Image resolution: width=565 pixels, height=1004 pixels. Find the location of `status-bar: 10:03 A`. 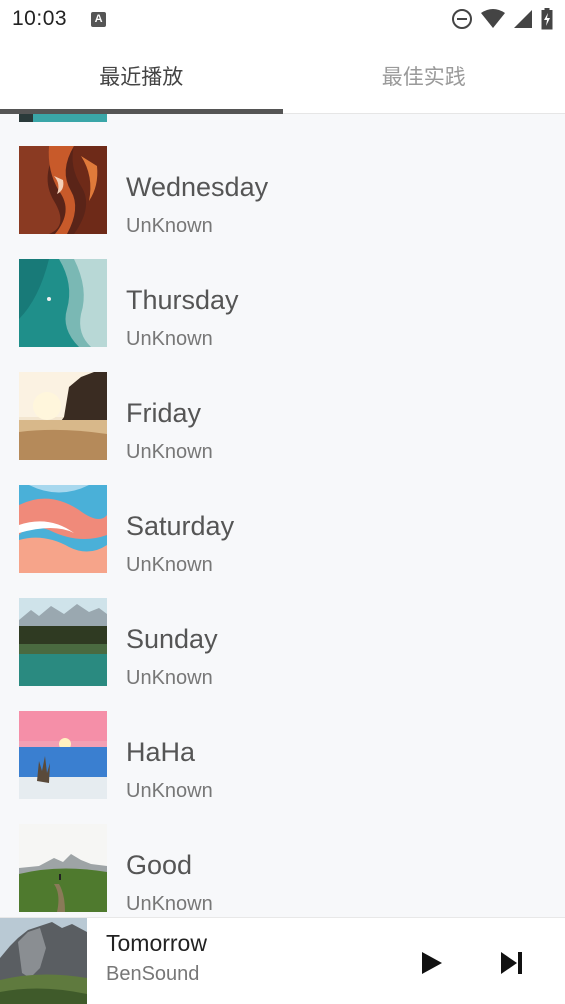

status-bar: 10:03 A is located at coordinates (282, 19).